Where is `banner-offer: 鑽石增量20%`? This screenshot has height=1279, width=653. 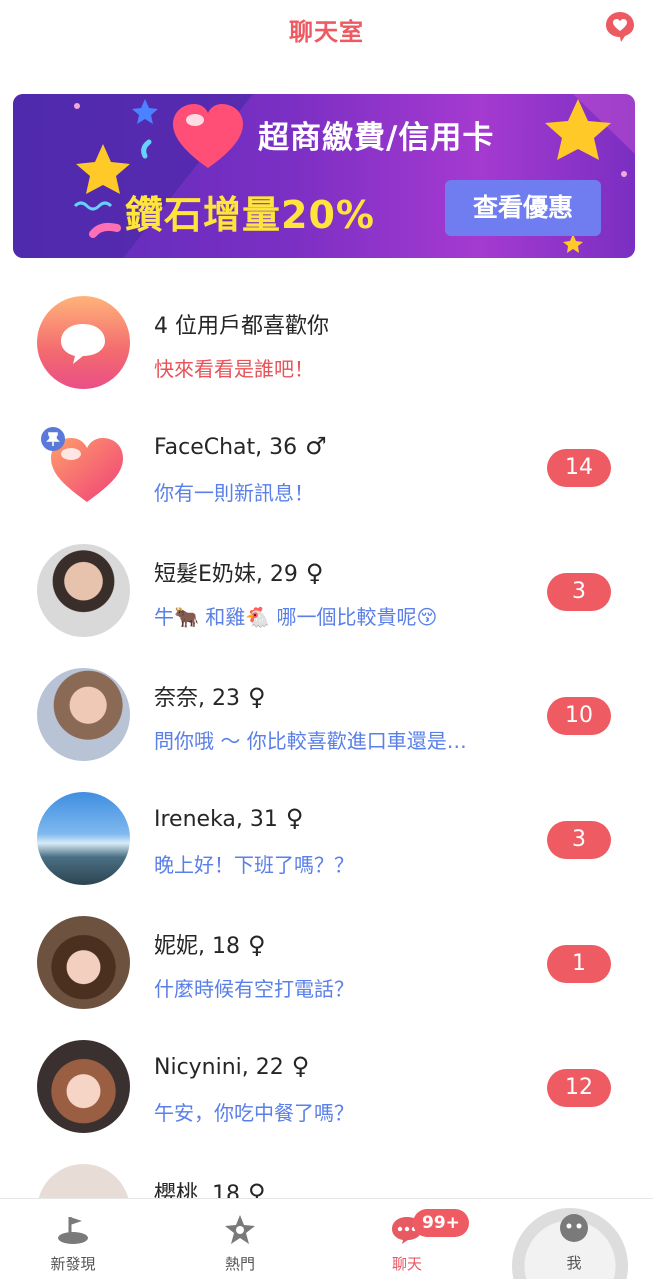
banner-offer: 鑽石增量20% is located at coordinates (250, 215).